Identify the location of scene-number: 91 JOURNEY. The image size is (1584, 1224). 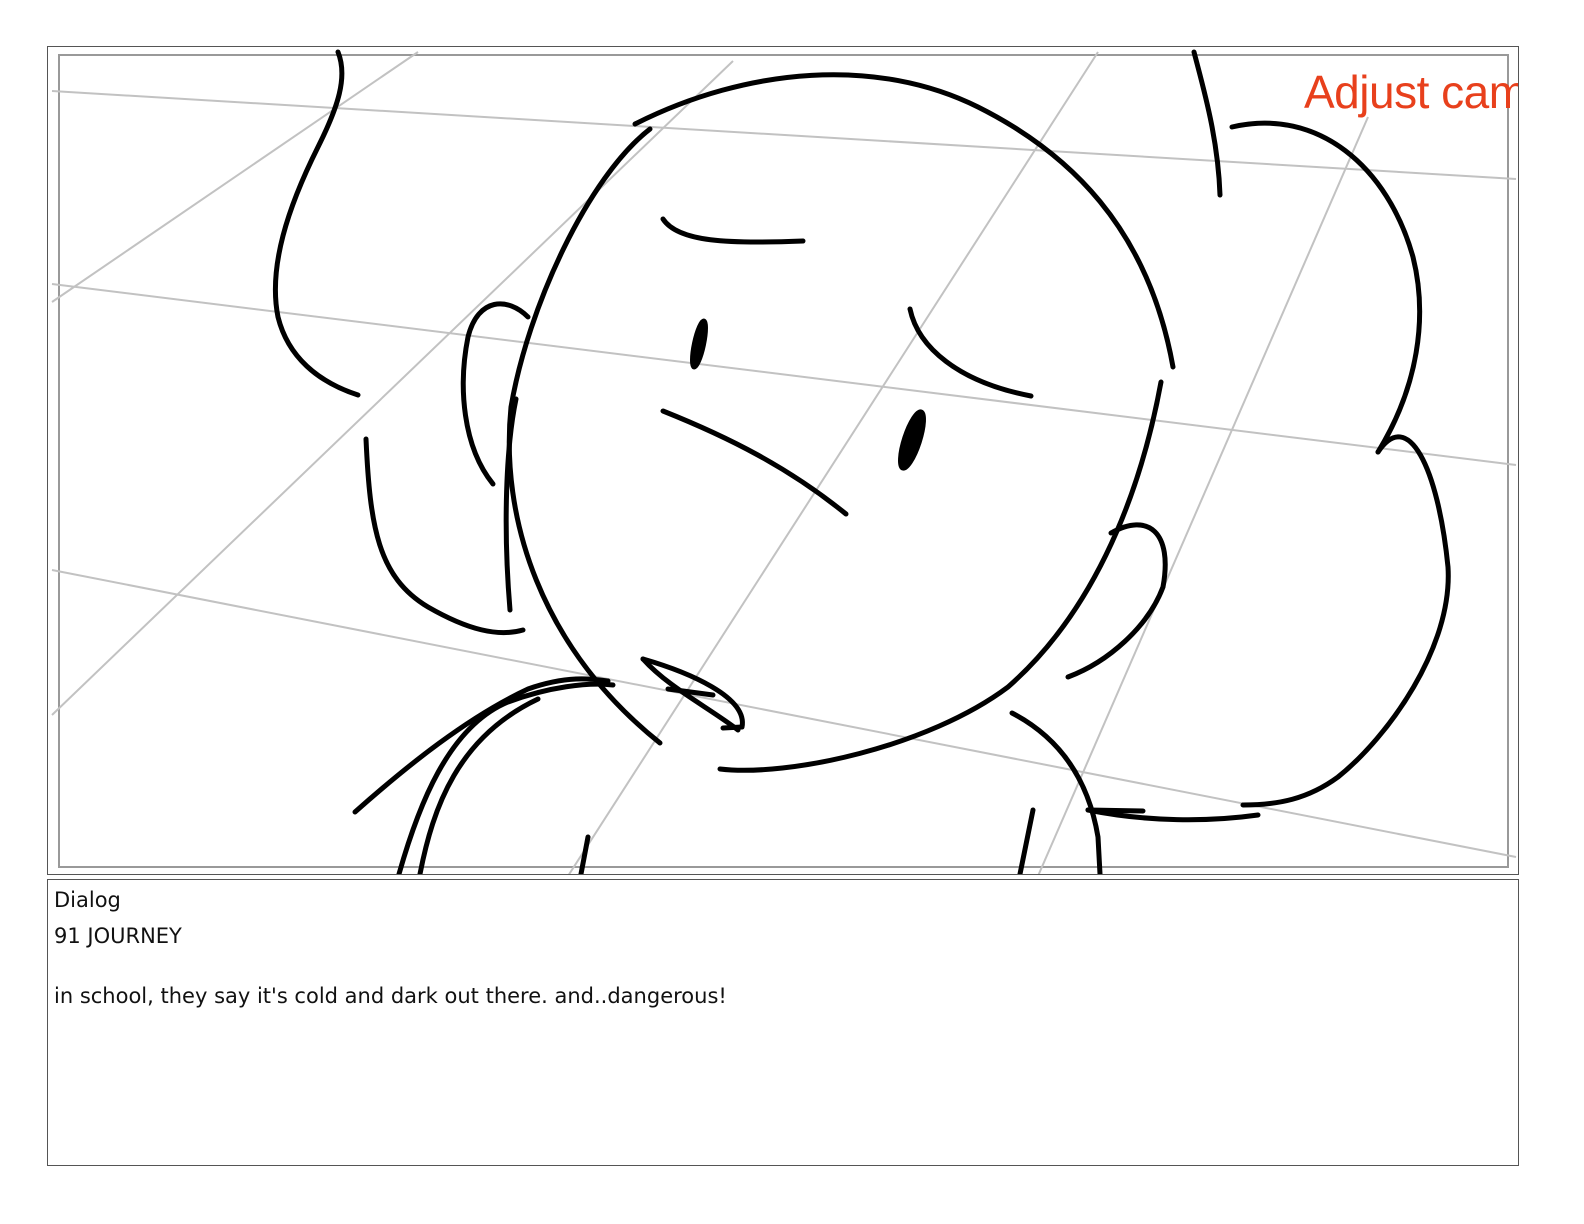
(118, 936).